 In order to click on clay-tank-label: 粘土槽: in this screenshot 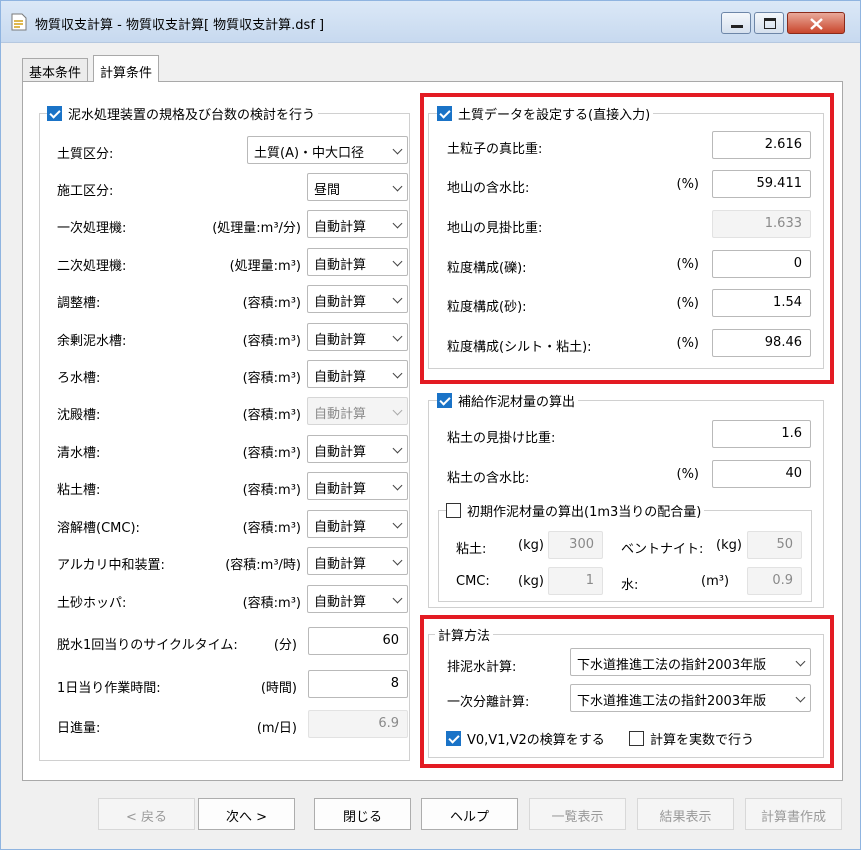, I will do `click(79, 490)`.